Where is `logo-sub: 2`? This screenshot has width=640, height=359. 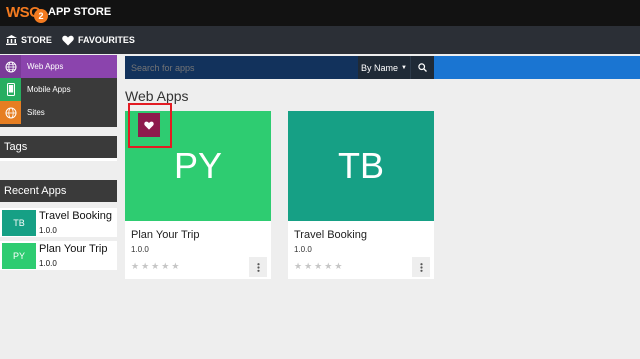
logo-sub: 2 is located at coordinates (41, 16).